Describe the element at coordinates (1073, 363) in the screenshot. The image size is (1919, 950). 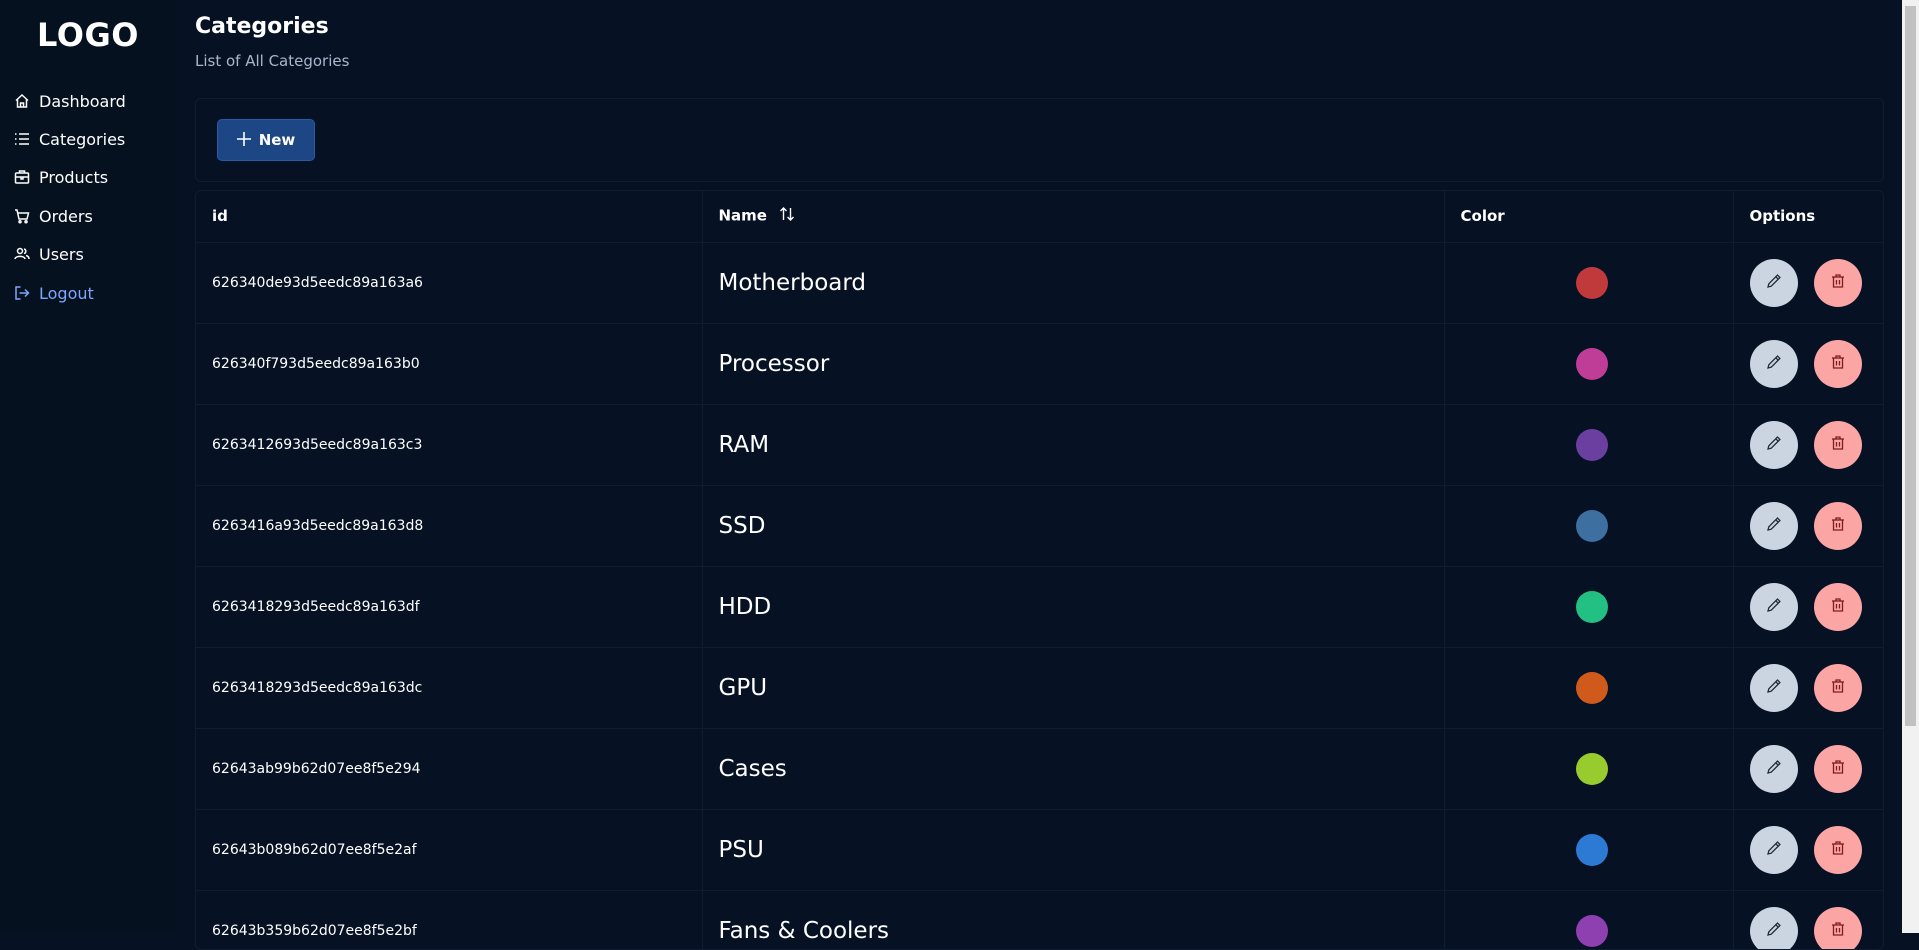
I see `category-name: Processor` at that location.